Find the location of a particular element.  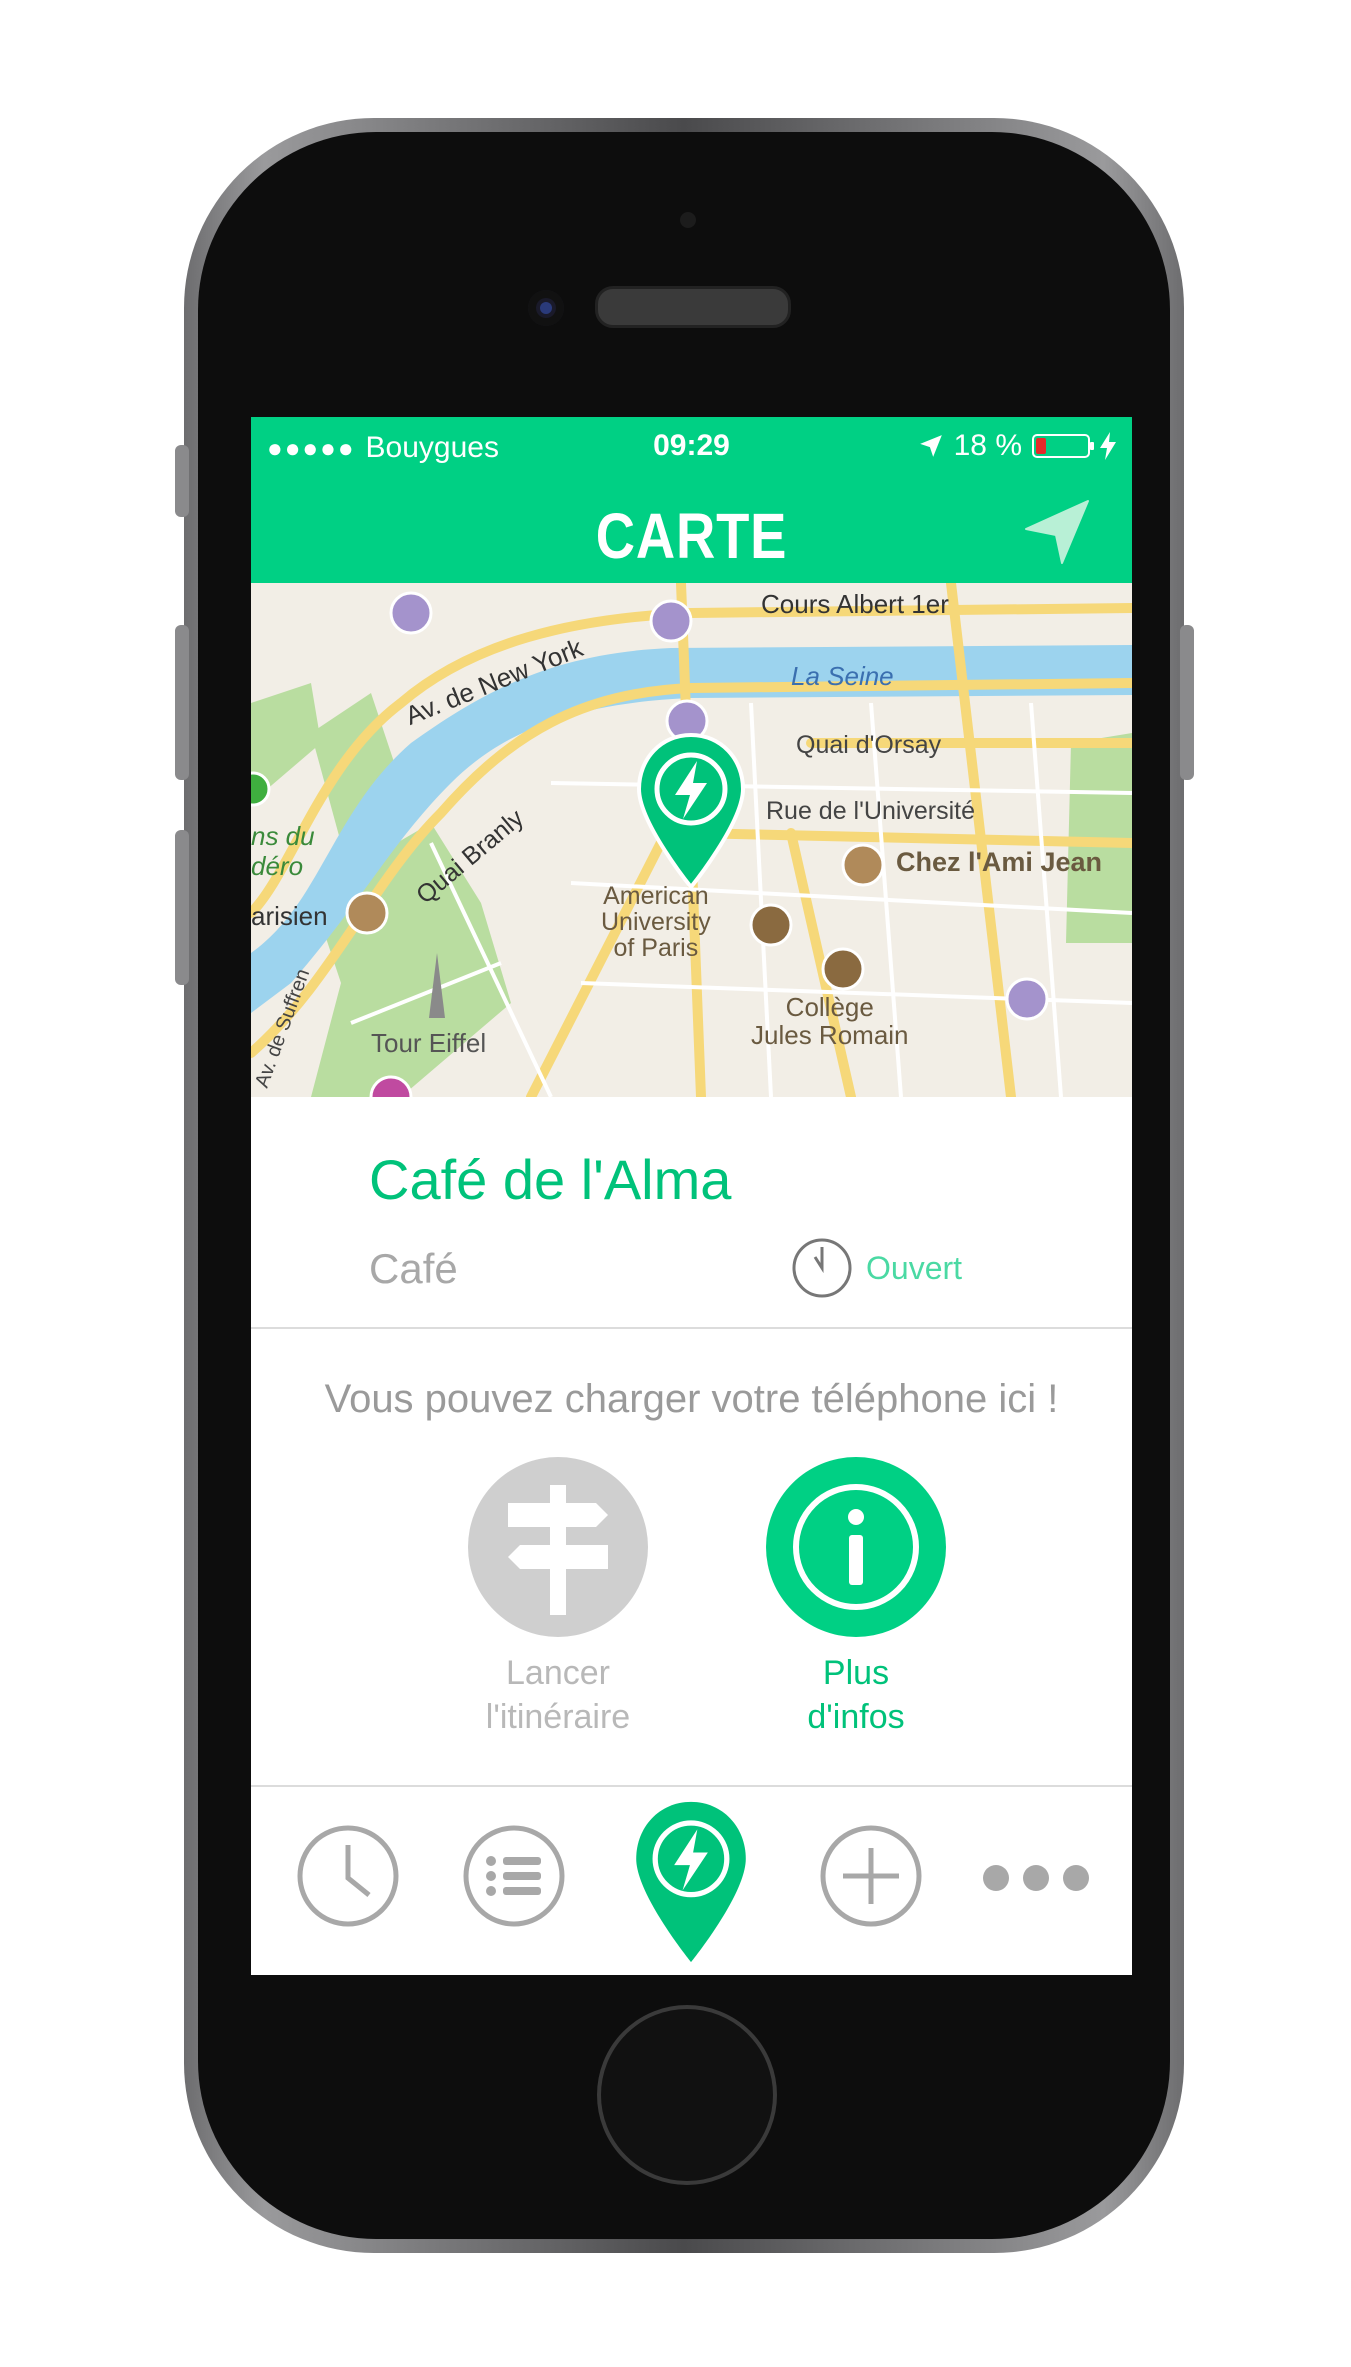

battery-percent: 18 % is located at coordinates (987, 445).